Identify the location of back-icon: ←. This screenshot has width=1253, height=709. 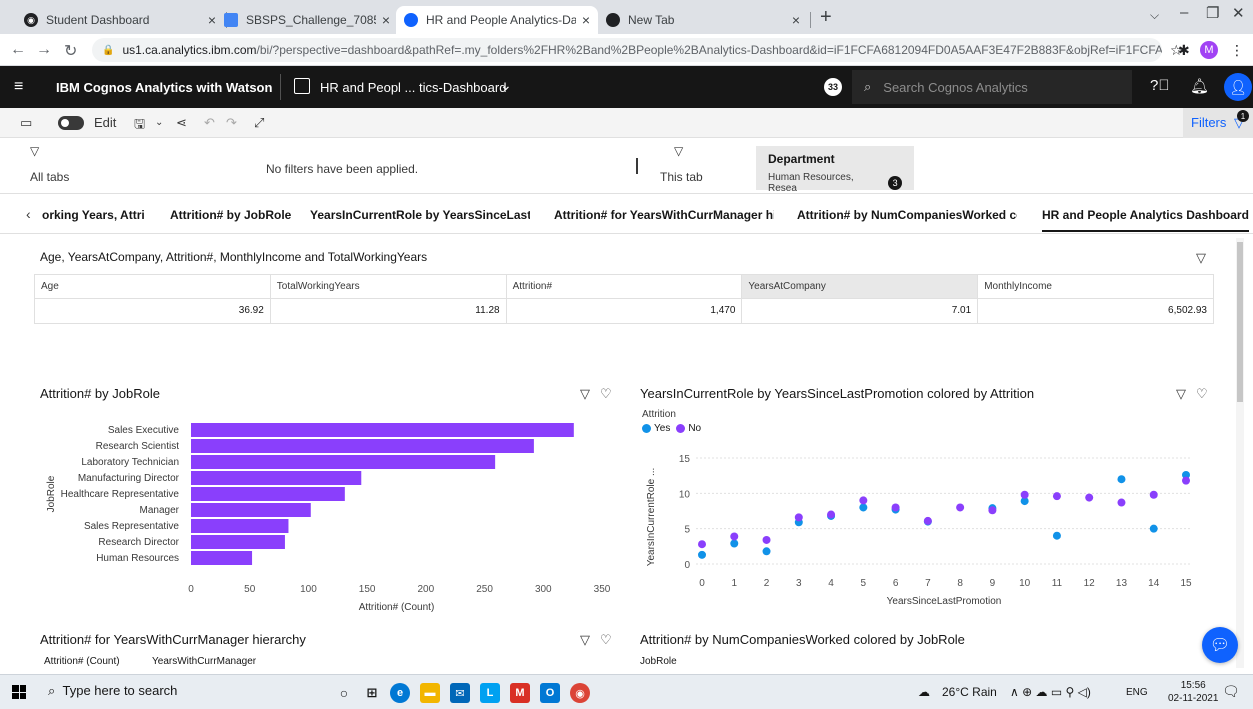
(18, 50).